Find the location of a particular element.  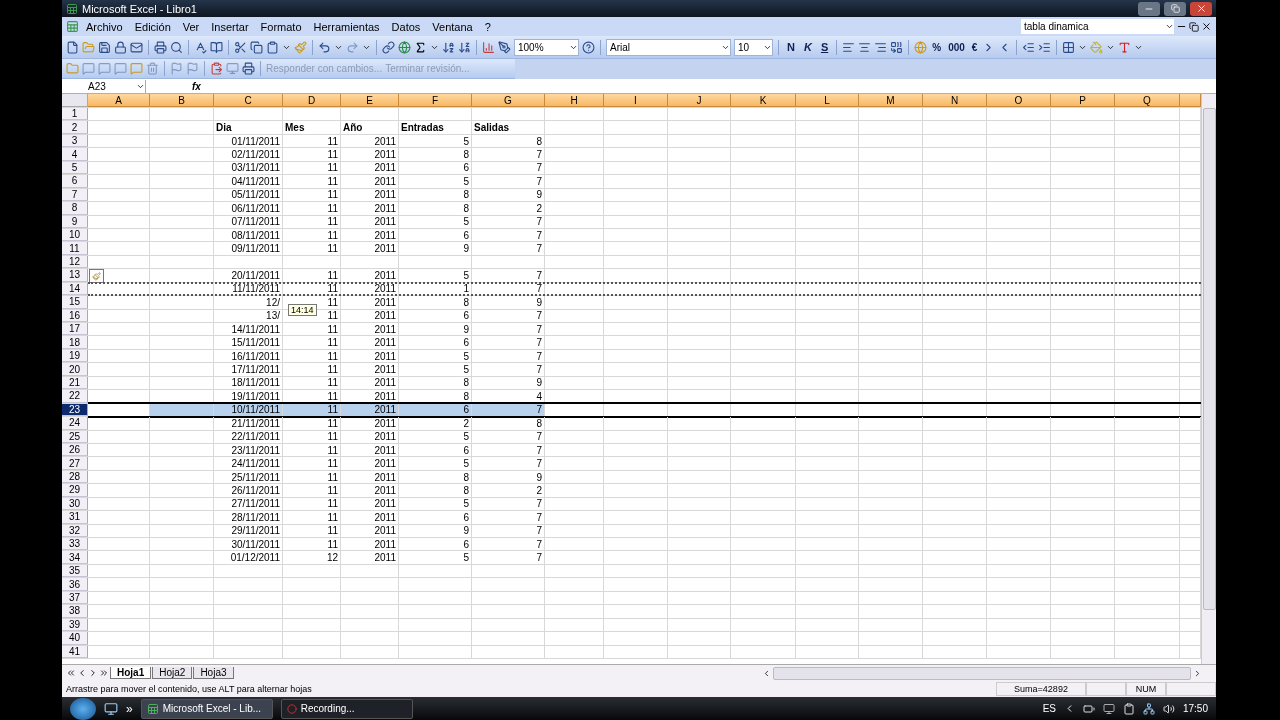

excel-icon is located at coordinates (72, 8).